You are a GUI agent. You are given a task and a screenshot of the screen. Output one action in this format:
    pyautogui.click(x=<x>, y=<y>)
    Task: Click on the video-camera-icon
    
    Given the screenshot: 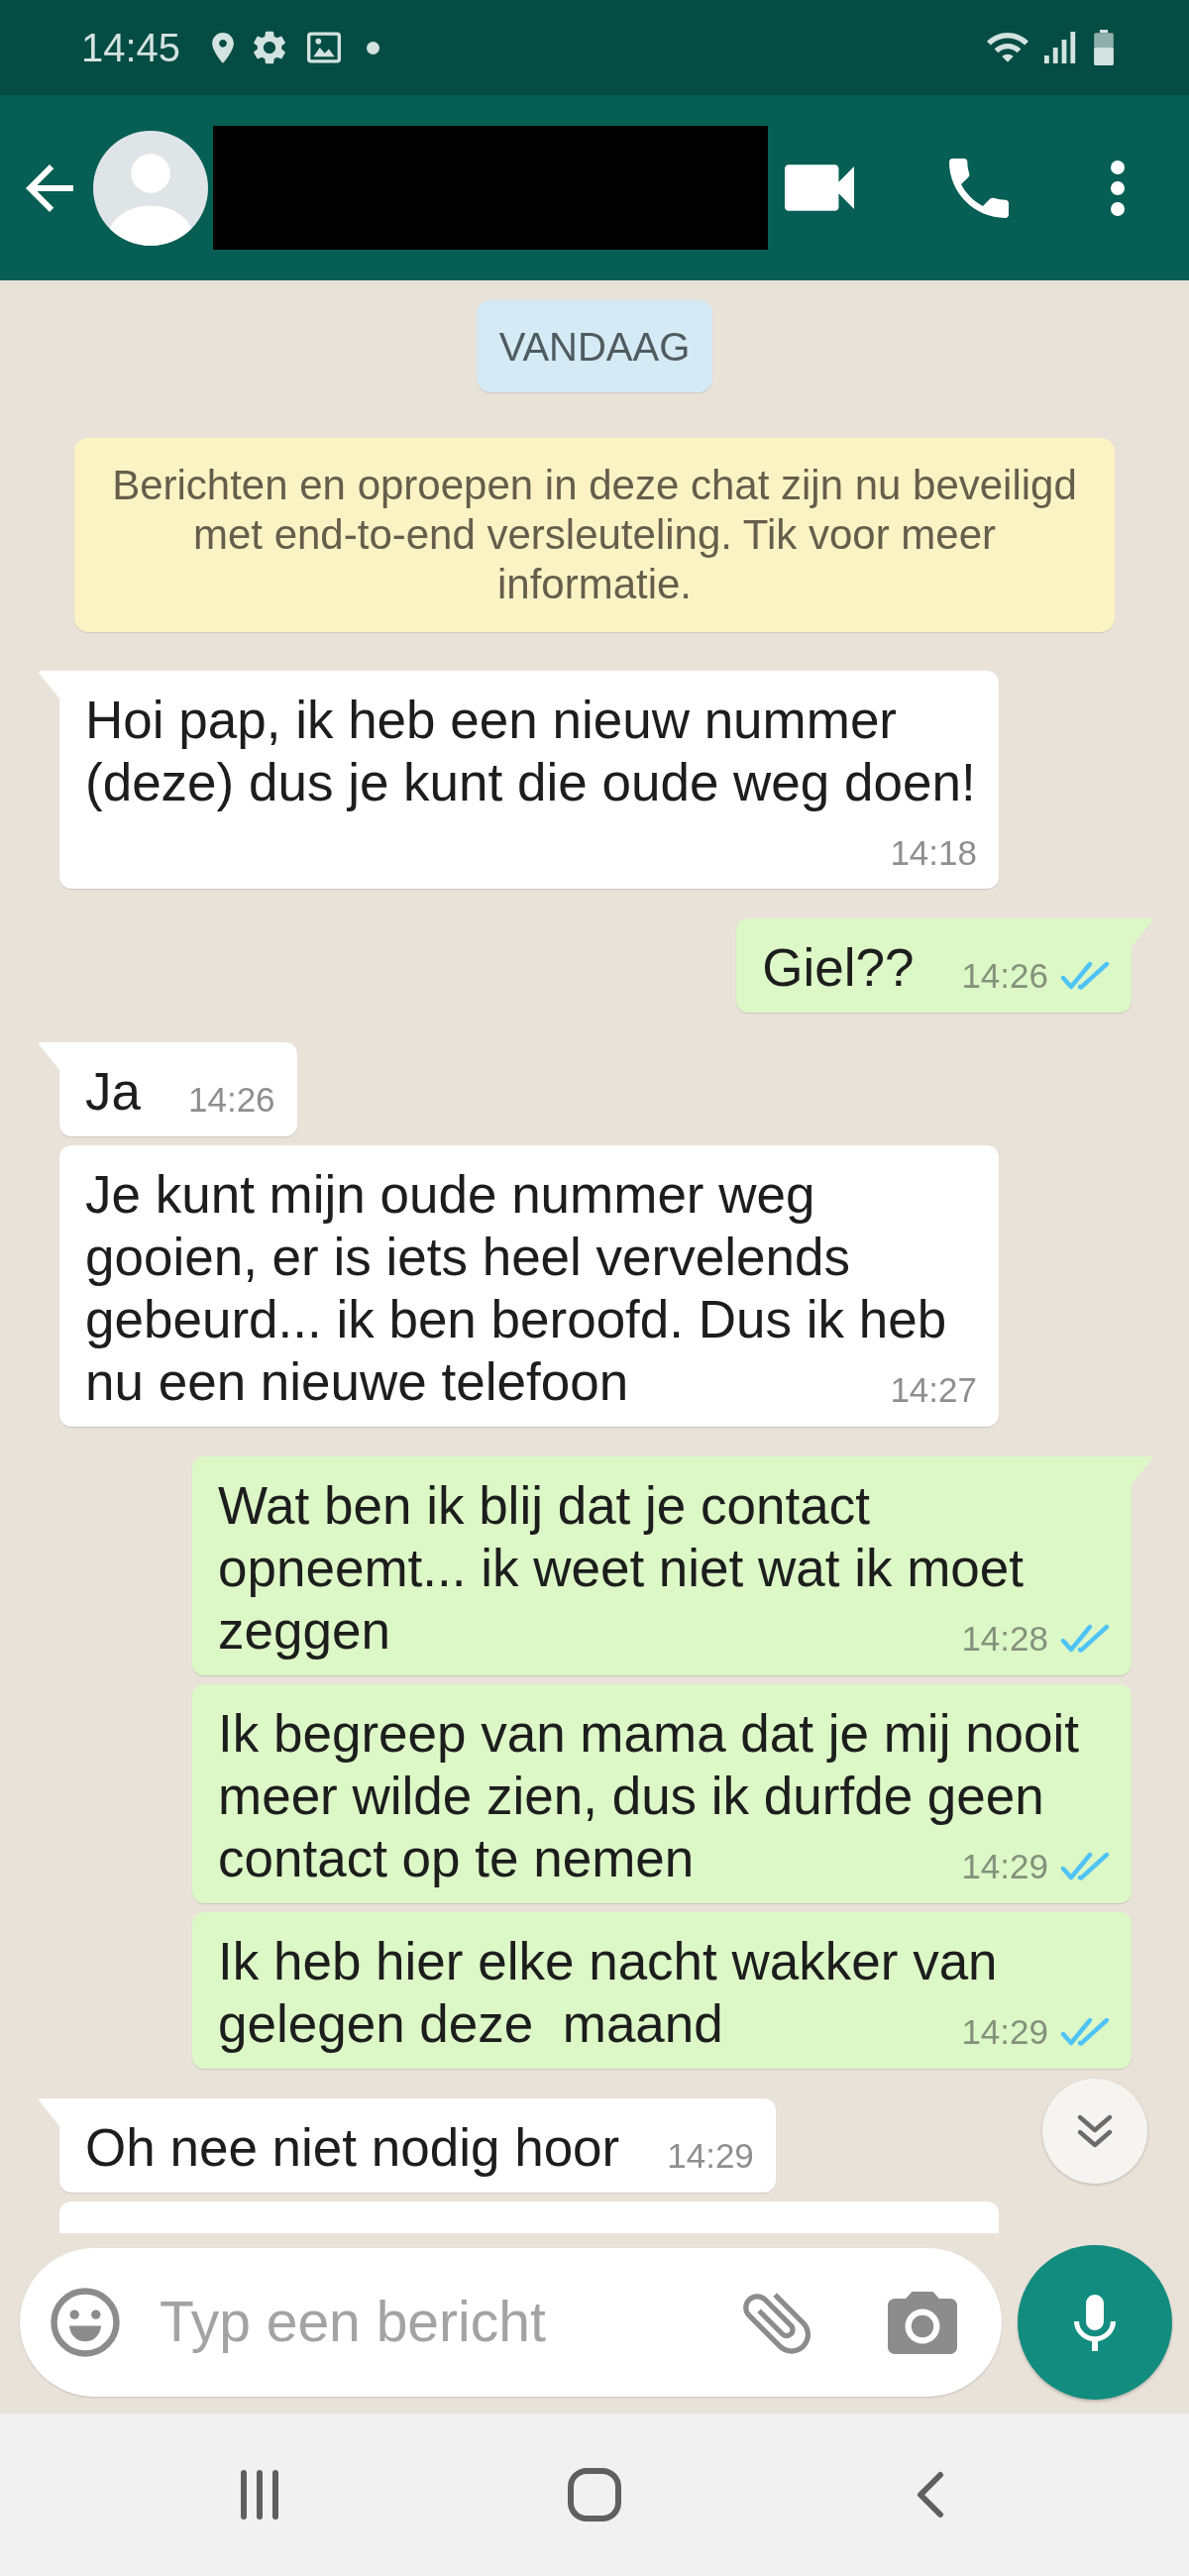 What is the action you would take?
    pyautogui.click(x=819, y=187)
    